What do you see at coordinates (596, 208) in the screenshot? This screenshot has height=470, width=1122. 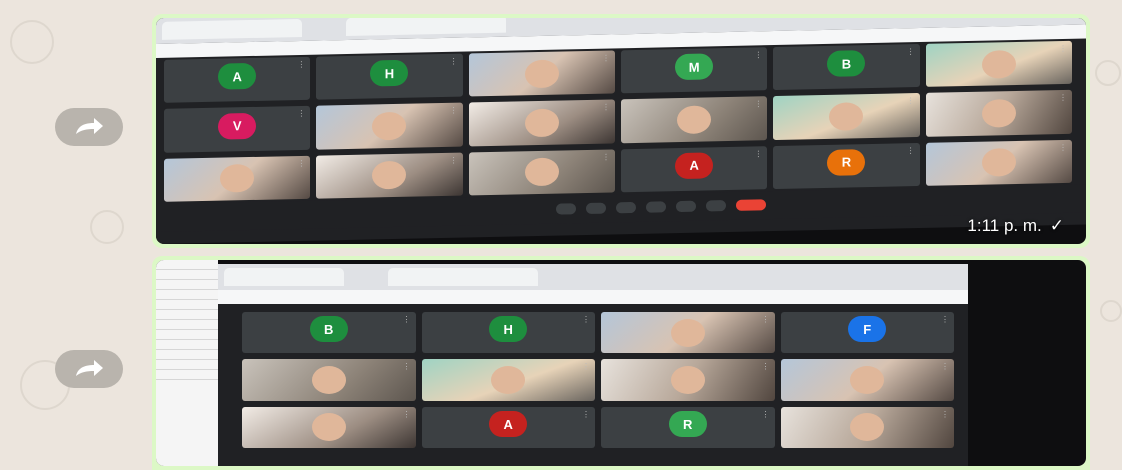 I see `camera-button` at bounding box center [596, 208].